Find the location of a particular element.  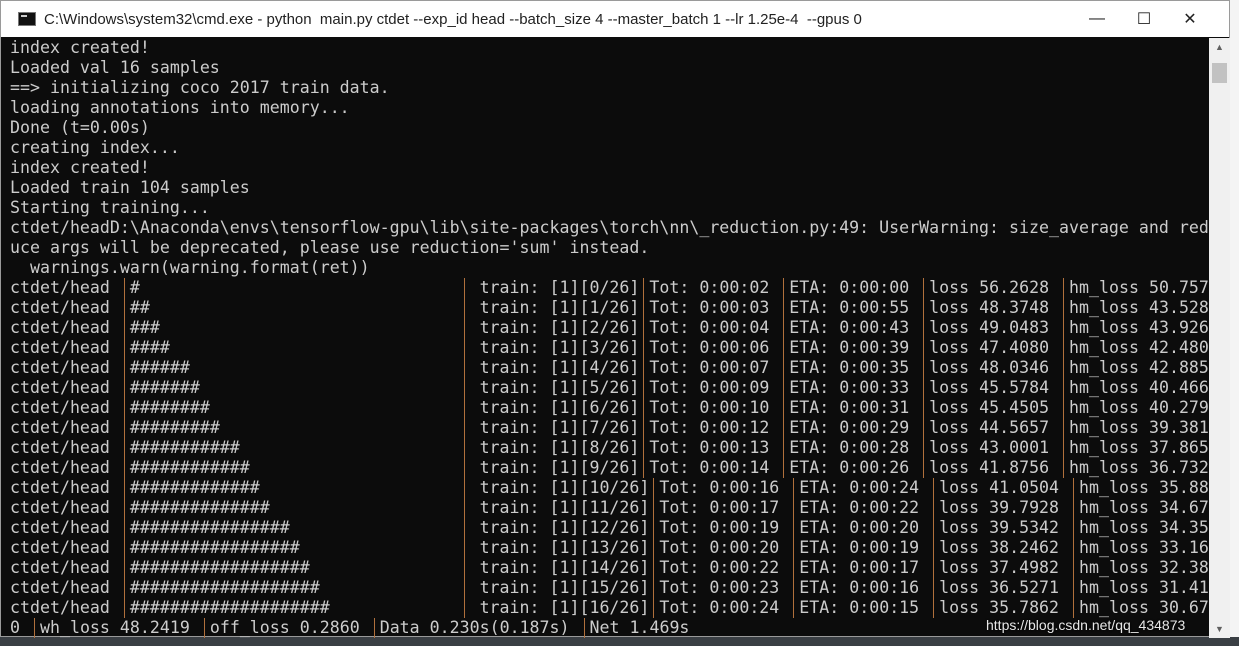

minimize-button: — is located at coordinates (1097, 19).